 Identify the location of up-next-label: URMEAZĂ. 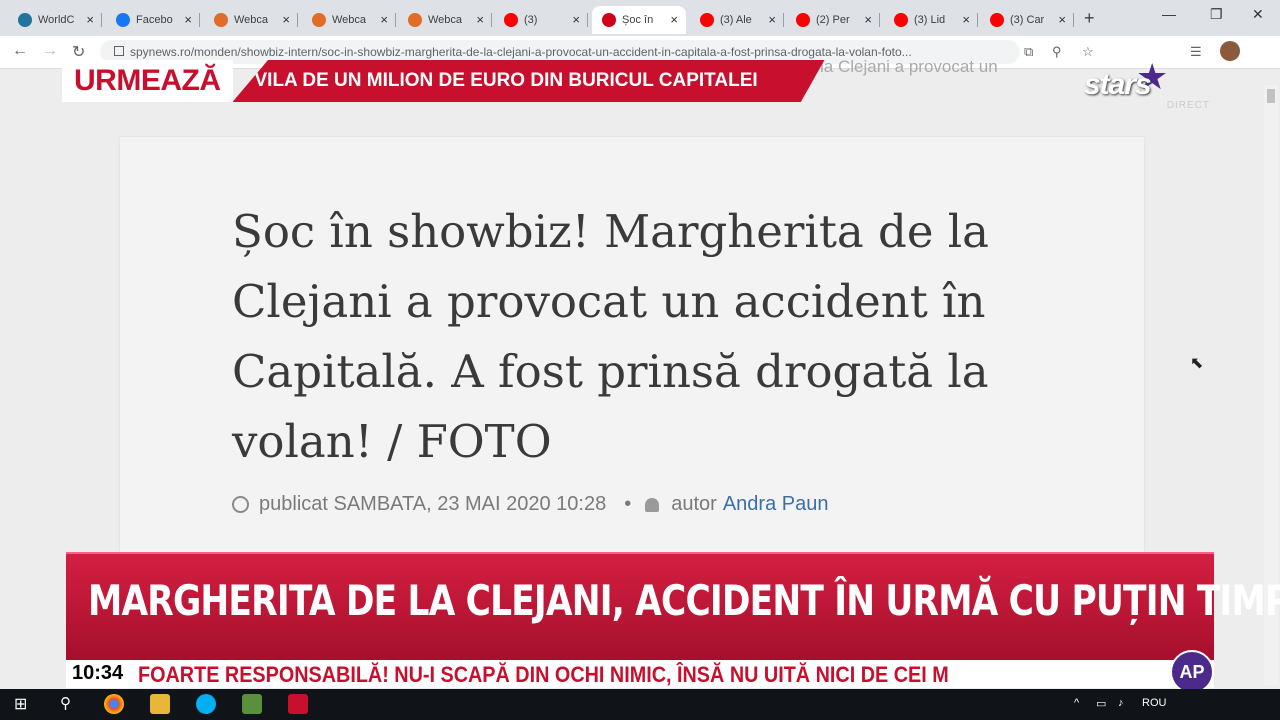
(147, 81).